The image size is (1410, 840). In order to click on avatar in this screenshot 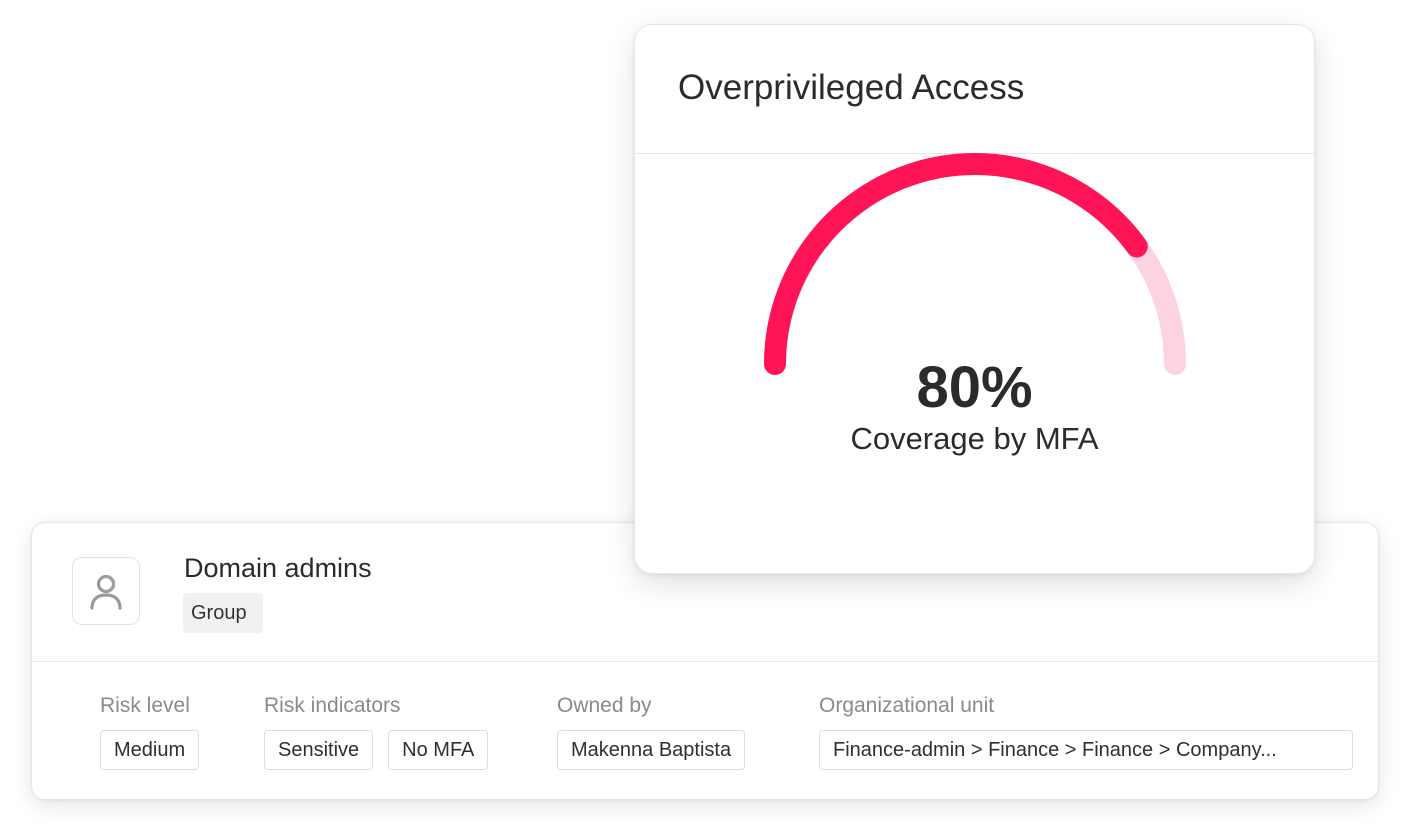, I will do `click(106, 591)`.